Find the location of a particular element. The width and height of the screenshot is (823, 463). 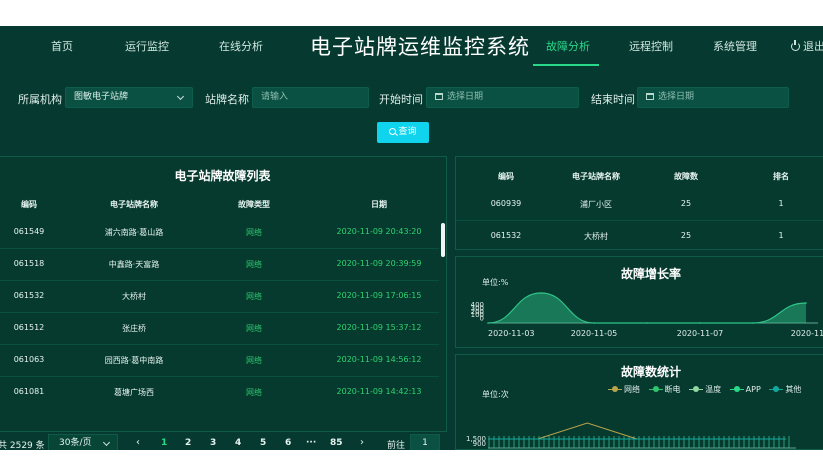

table-row: 061063 园西路·葛中南路 网络 2020-11-09 14:56:12 is located at coordinates (219, 361).